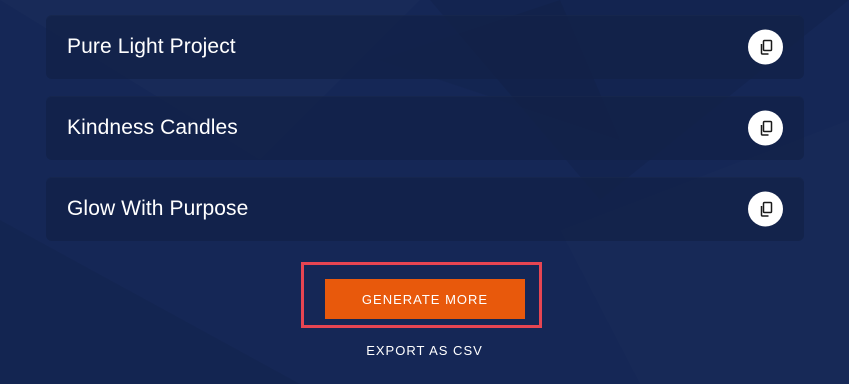 This screenshot has height=384, width=849. Describe the element at coordinates (158, 208) in the screenshot. I see `item-name: Glow With Purpose` at that location.